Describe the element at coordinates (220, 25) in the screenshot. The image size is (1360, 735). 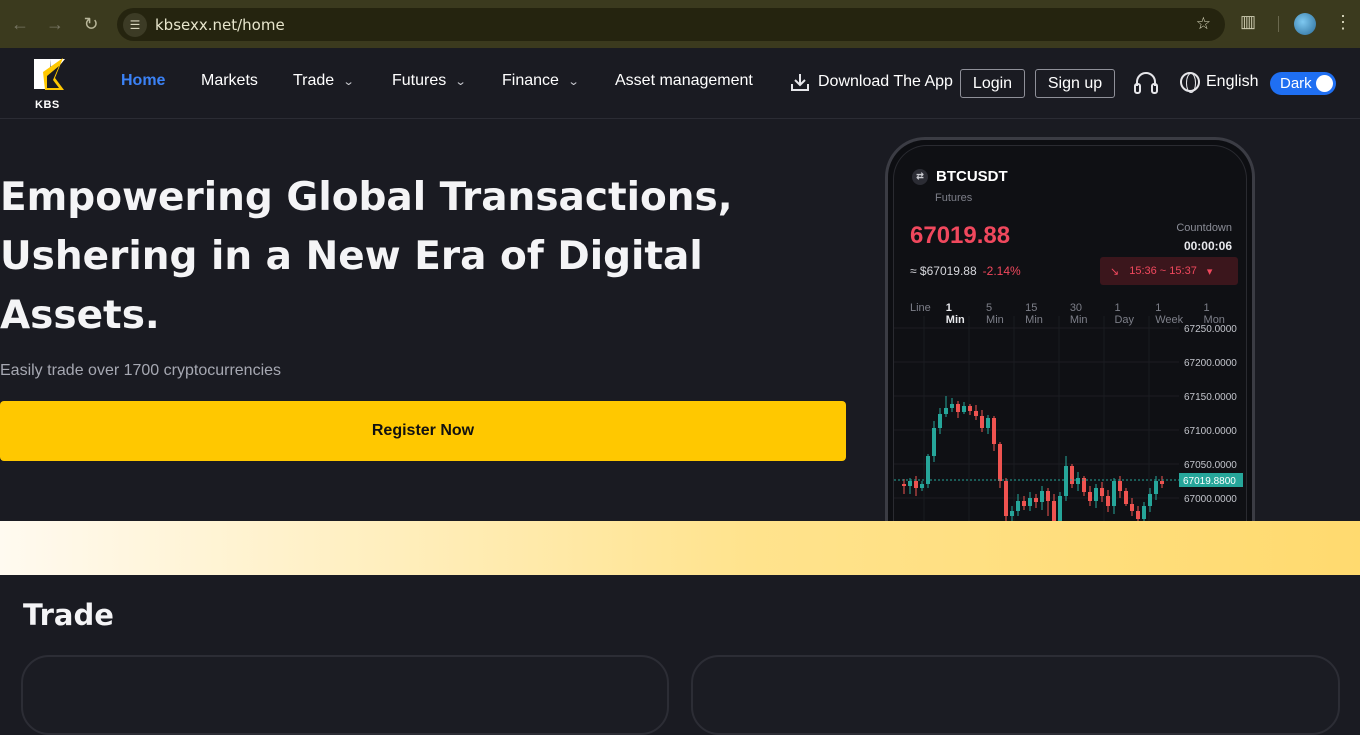
I see `url-text: kbsexx.net/home` at that location.